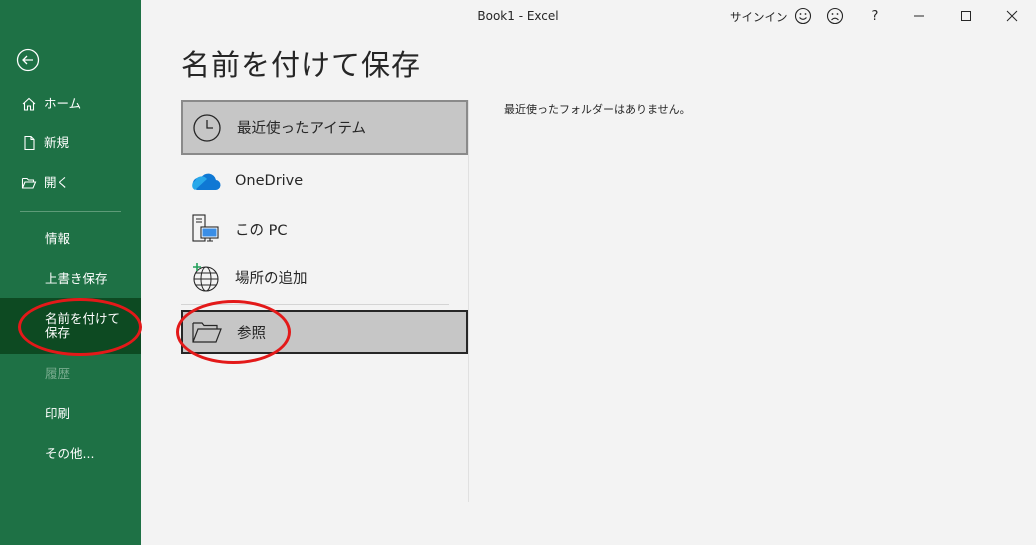  What do you see at coordinates (588, 16) in the screenshot?
I see `title-bar: Book1 - Excel サインイン ?` at bounding box center [588, 16].